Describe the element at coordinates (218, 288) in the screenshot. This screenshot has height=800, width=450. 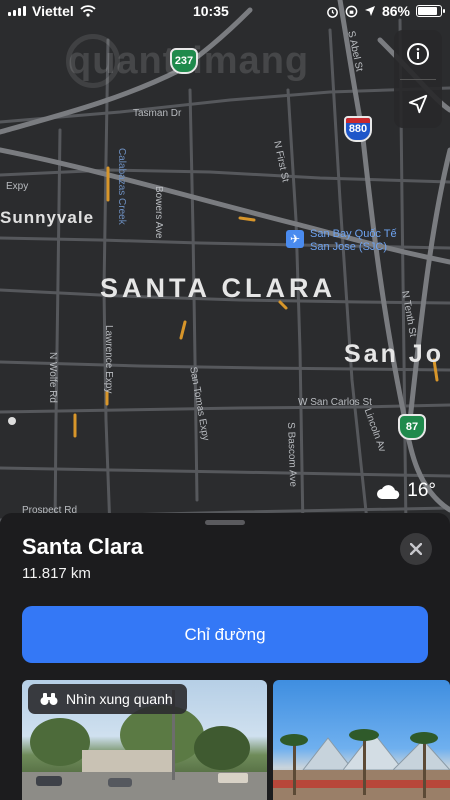
I see `city-label-santa-clara: SANTA CLARA` at that location.